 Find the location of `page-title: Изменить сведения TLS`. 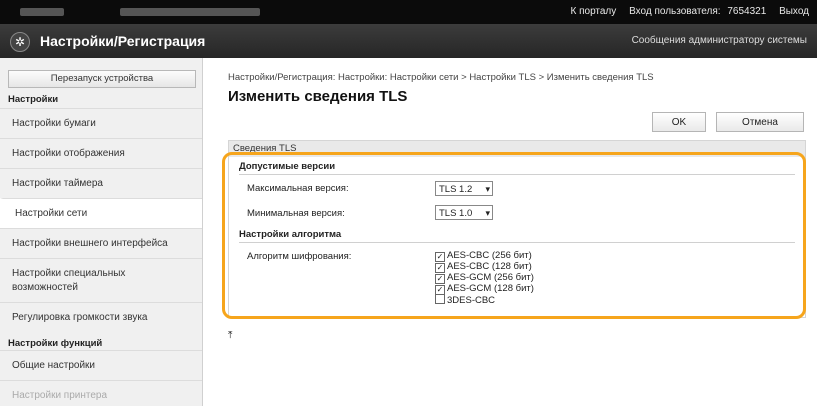

page-title: Изменить сведения TLS is located at coordinates (318, 96).